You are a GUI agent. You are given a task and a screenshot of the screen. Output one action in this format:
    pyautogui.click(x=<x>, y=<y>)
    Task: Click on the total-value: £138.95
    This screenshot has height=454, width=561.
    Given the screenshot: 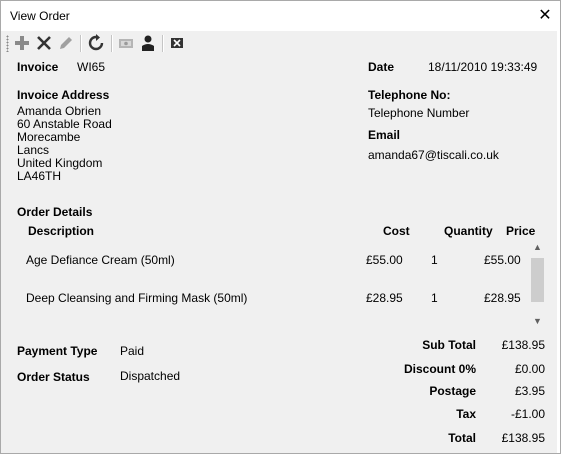 What is the action you would take?
    pyautogui.click(x=523, y=438)
    